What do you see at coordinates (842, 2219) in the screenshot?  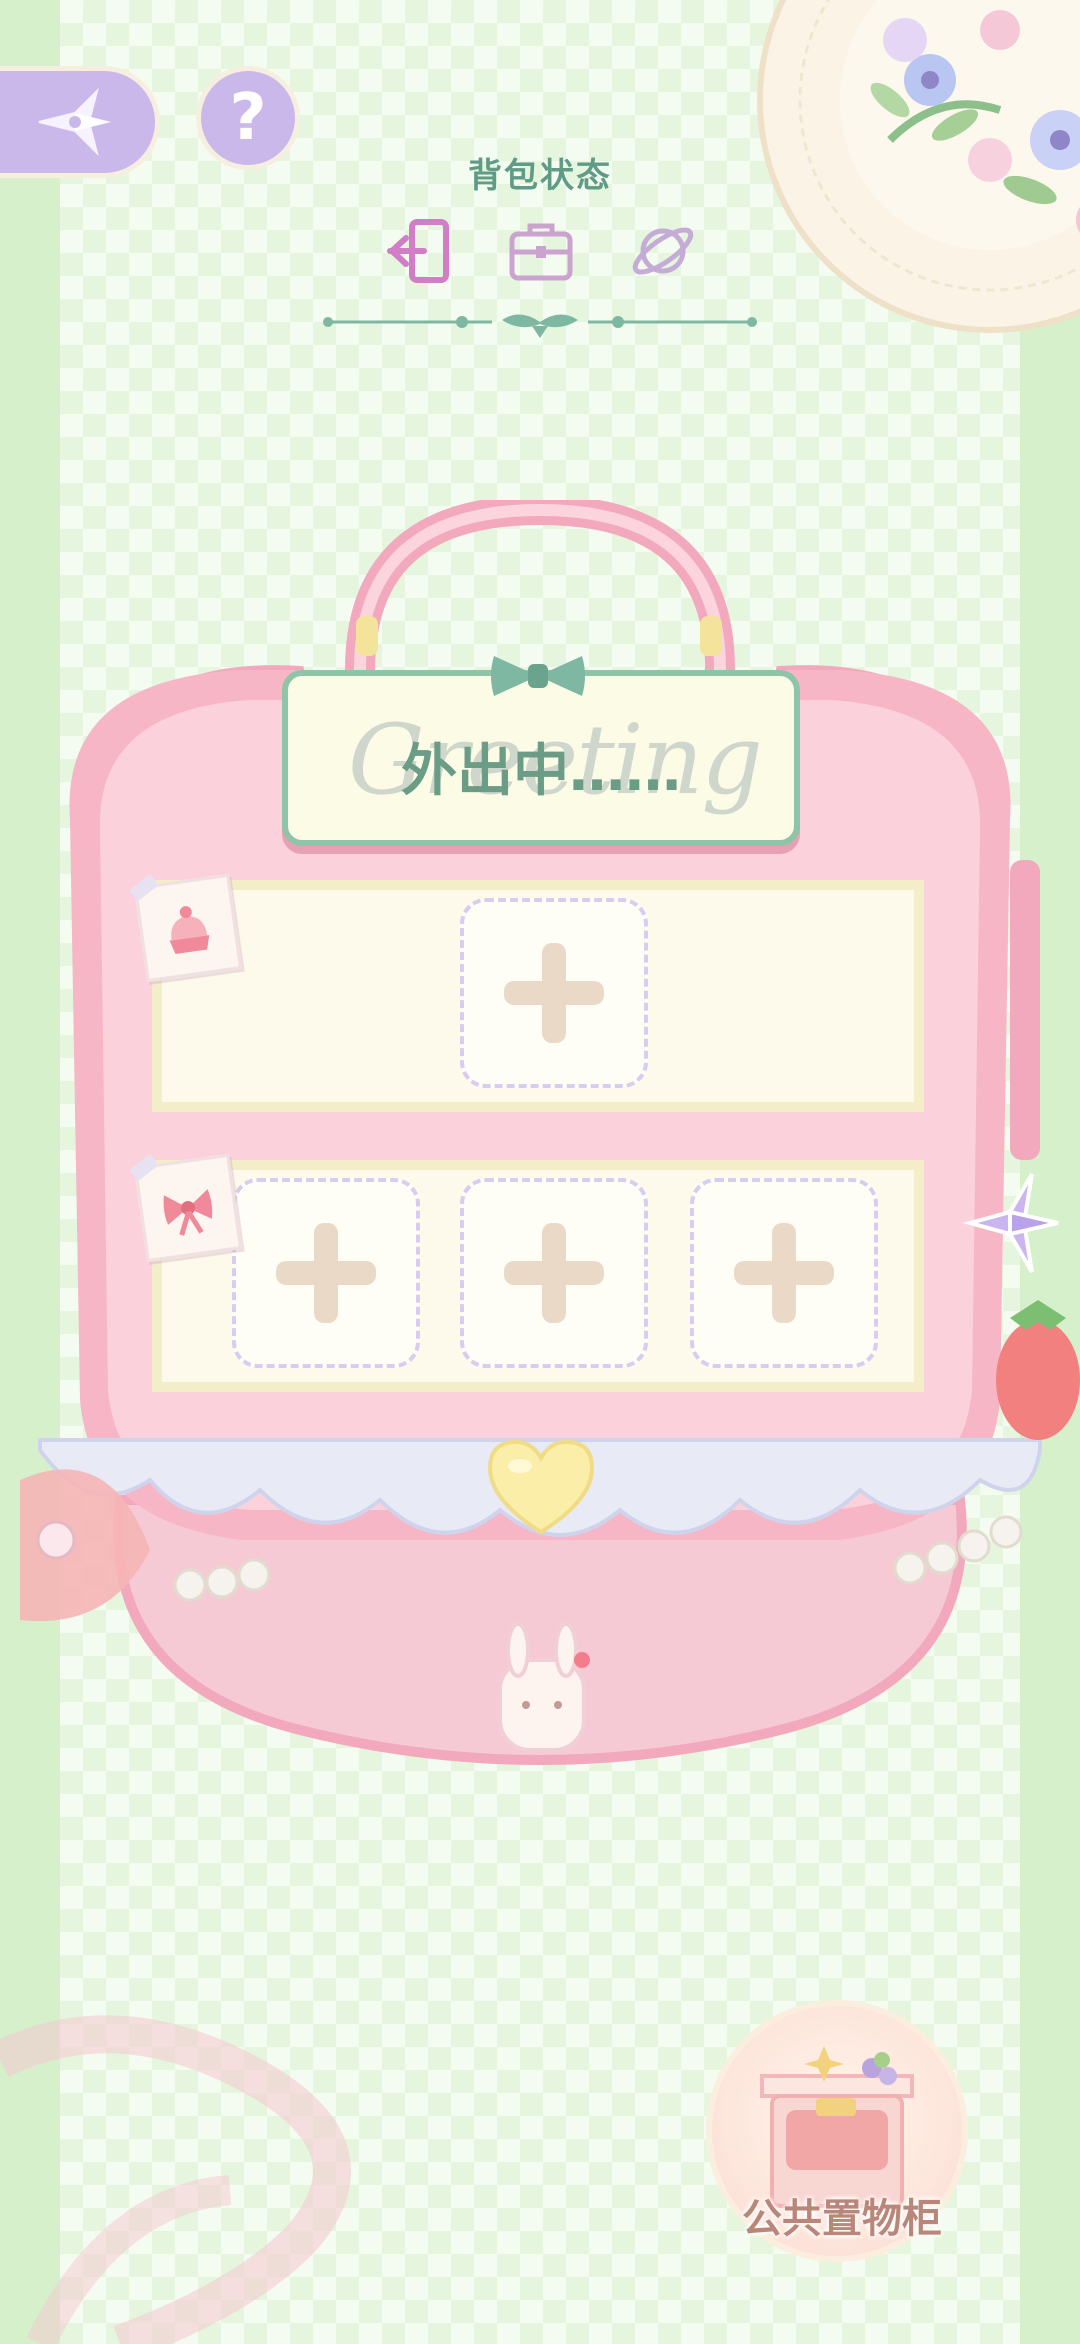 I see `public-locker-label: 公共置物柜` at bounding box center [842, 2219].